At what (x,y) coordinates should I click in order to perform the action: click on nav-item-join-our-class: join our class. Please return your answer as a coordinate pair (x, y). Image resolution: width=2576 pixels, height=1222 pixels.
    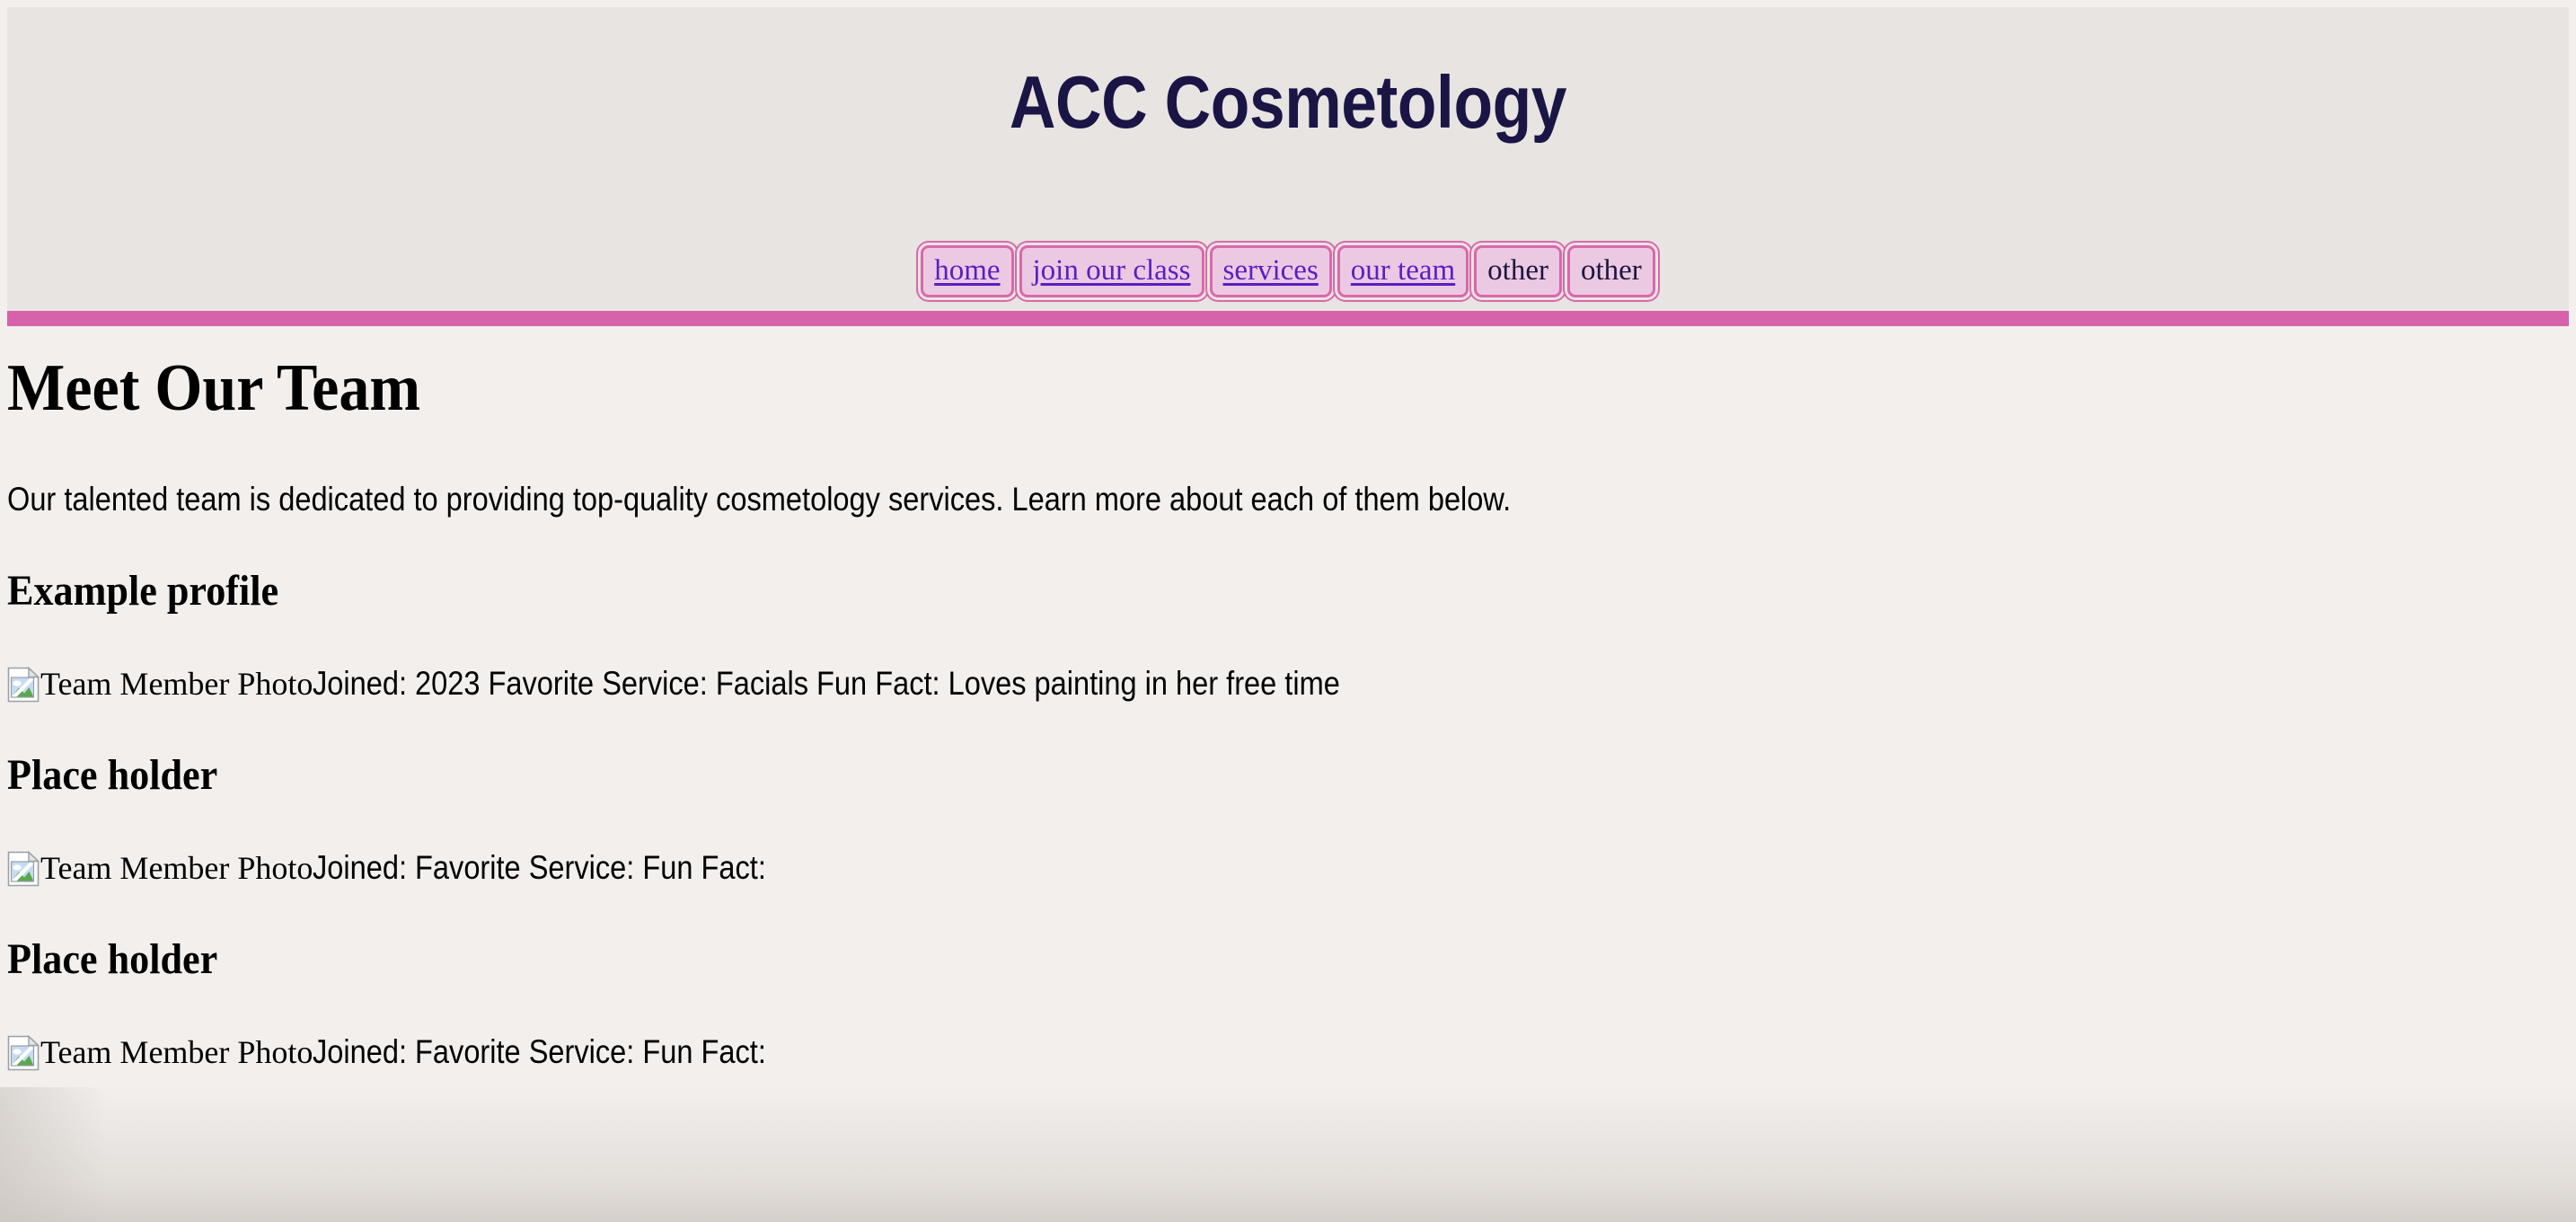
    Looking at the image, I should click on (1111, 271).